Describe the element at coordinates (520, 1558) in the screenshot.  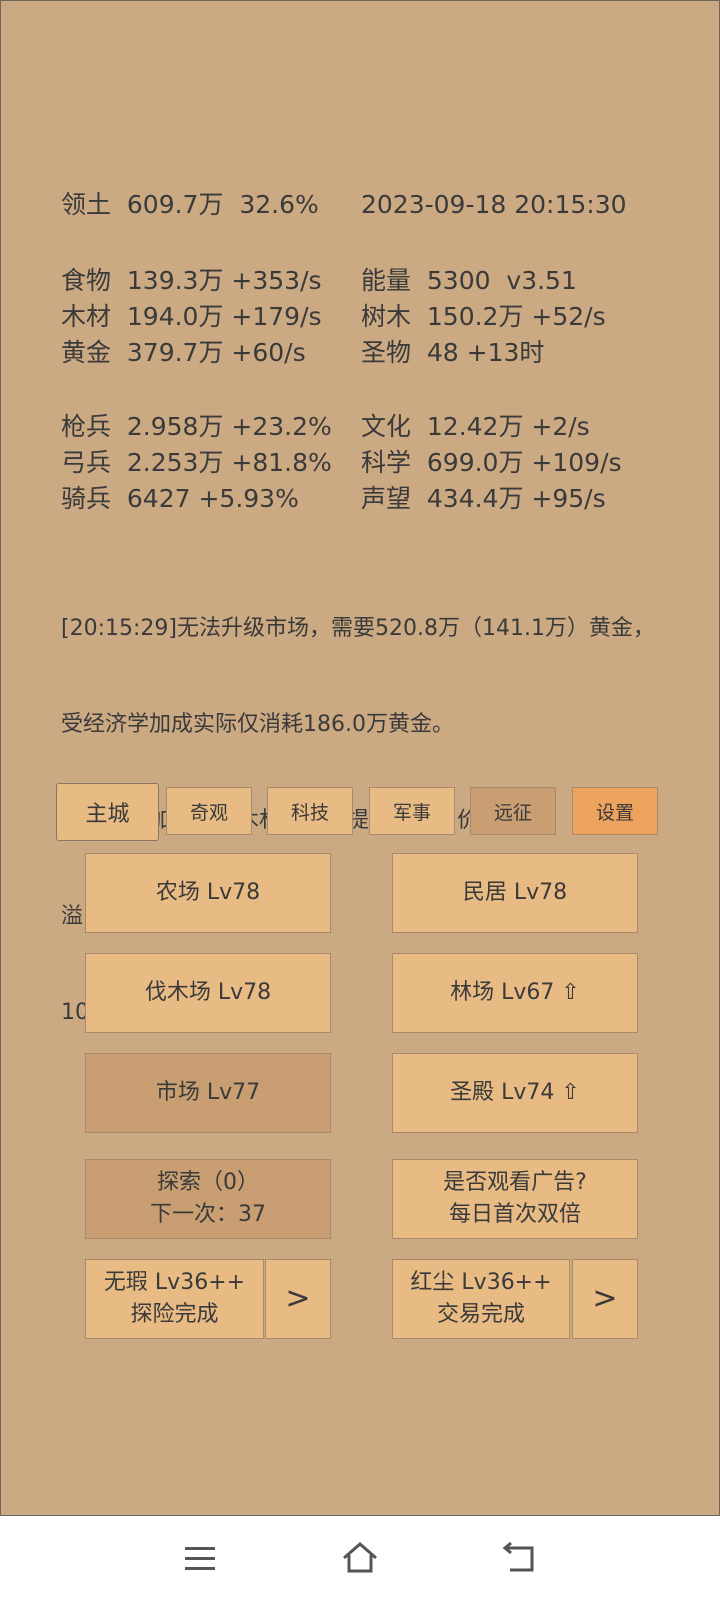
I see `back-icon` at that location.